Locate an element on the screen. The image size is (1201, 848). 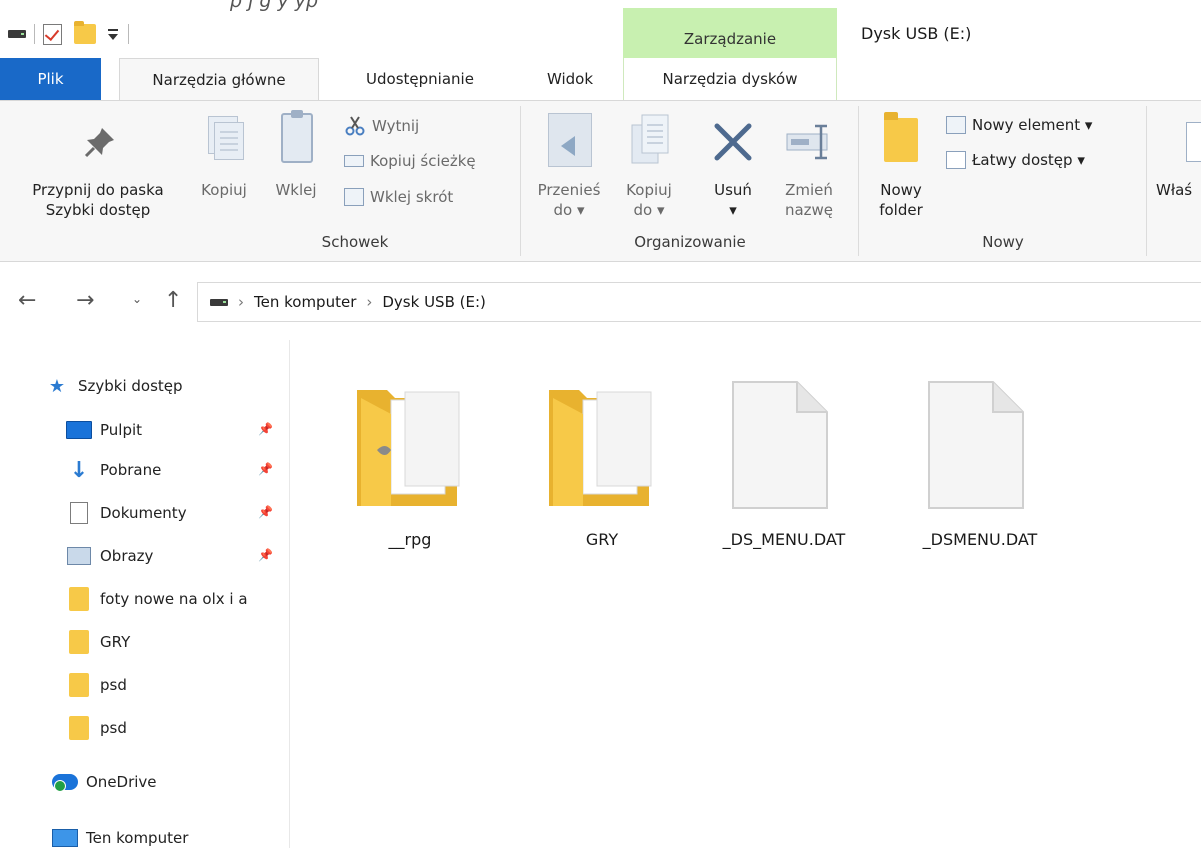
easy-access-icon is located at coordinates (956, 160).